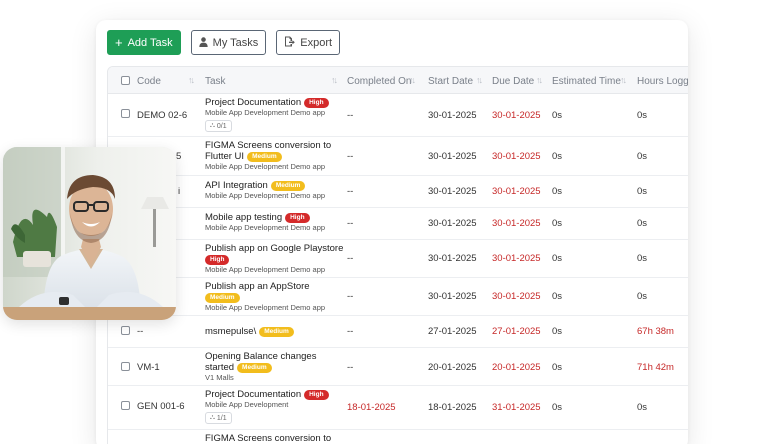 The width and height of the screenshot is (770, 444). I want to click on column-header-due-date: Due Date ↑↓, so click(517, 81).